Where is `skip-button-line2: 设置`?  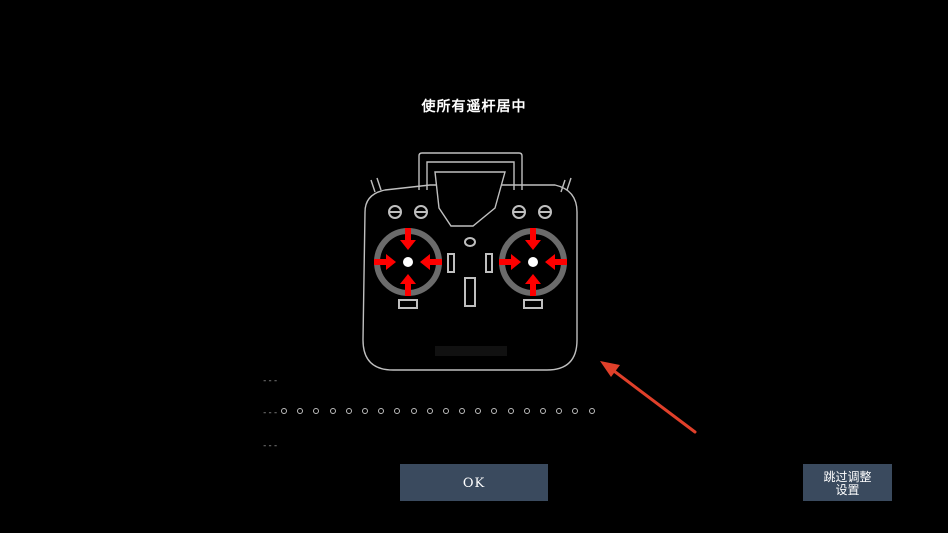 skip-button-line2: 设置 is located at coordinates (847, 490).